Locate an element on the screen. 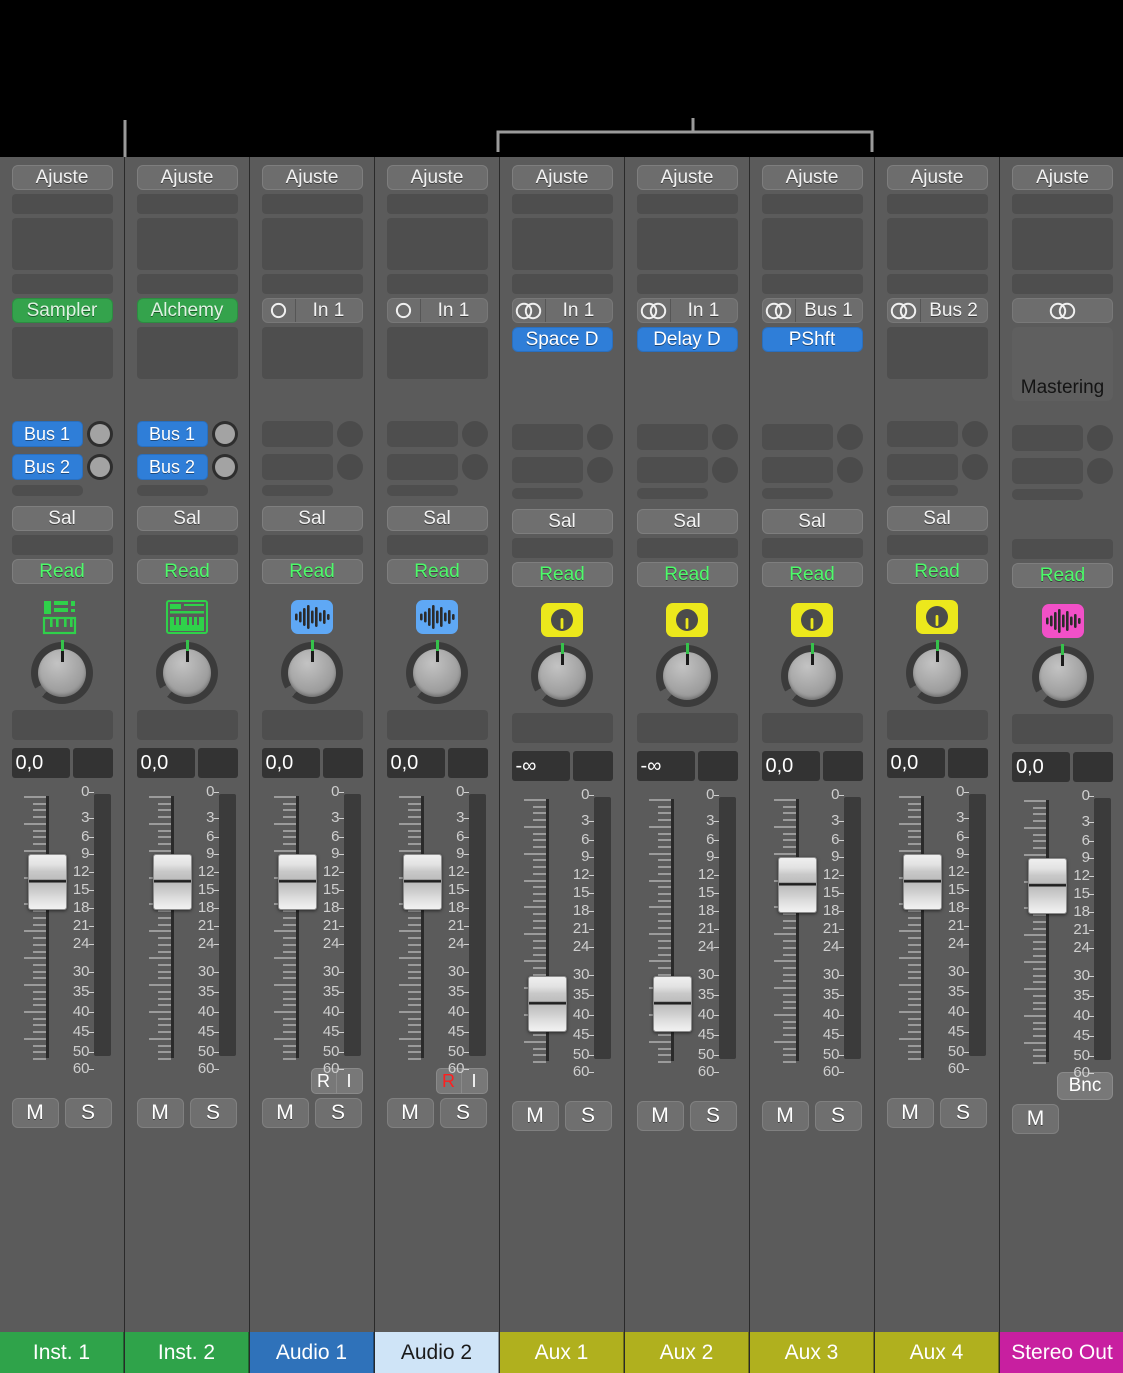 The width and height of the screenshot is (1123, 1373). instrument-slot: Alchemy is located at coordinates (187, 310).